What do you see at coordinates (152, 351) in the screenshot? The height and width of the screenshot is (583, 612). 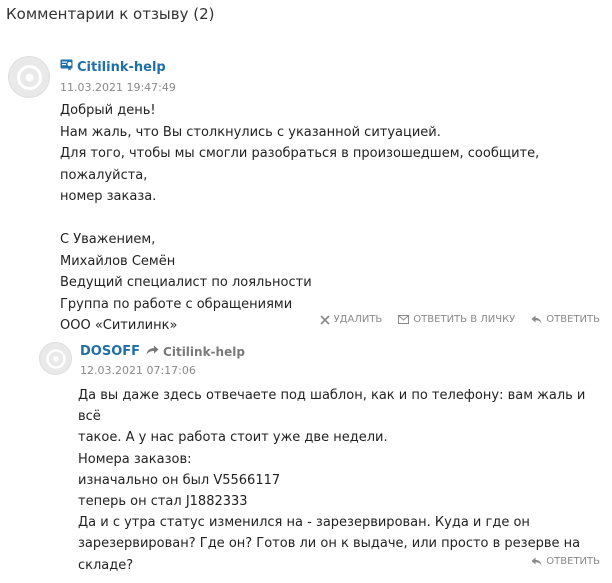 I see `reply-to-arrow-icon` at bounding box center [152, 351].